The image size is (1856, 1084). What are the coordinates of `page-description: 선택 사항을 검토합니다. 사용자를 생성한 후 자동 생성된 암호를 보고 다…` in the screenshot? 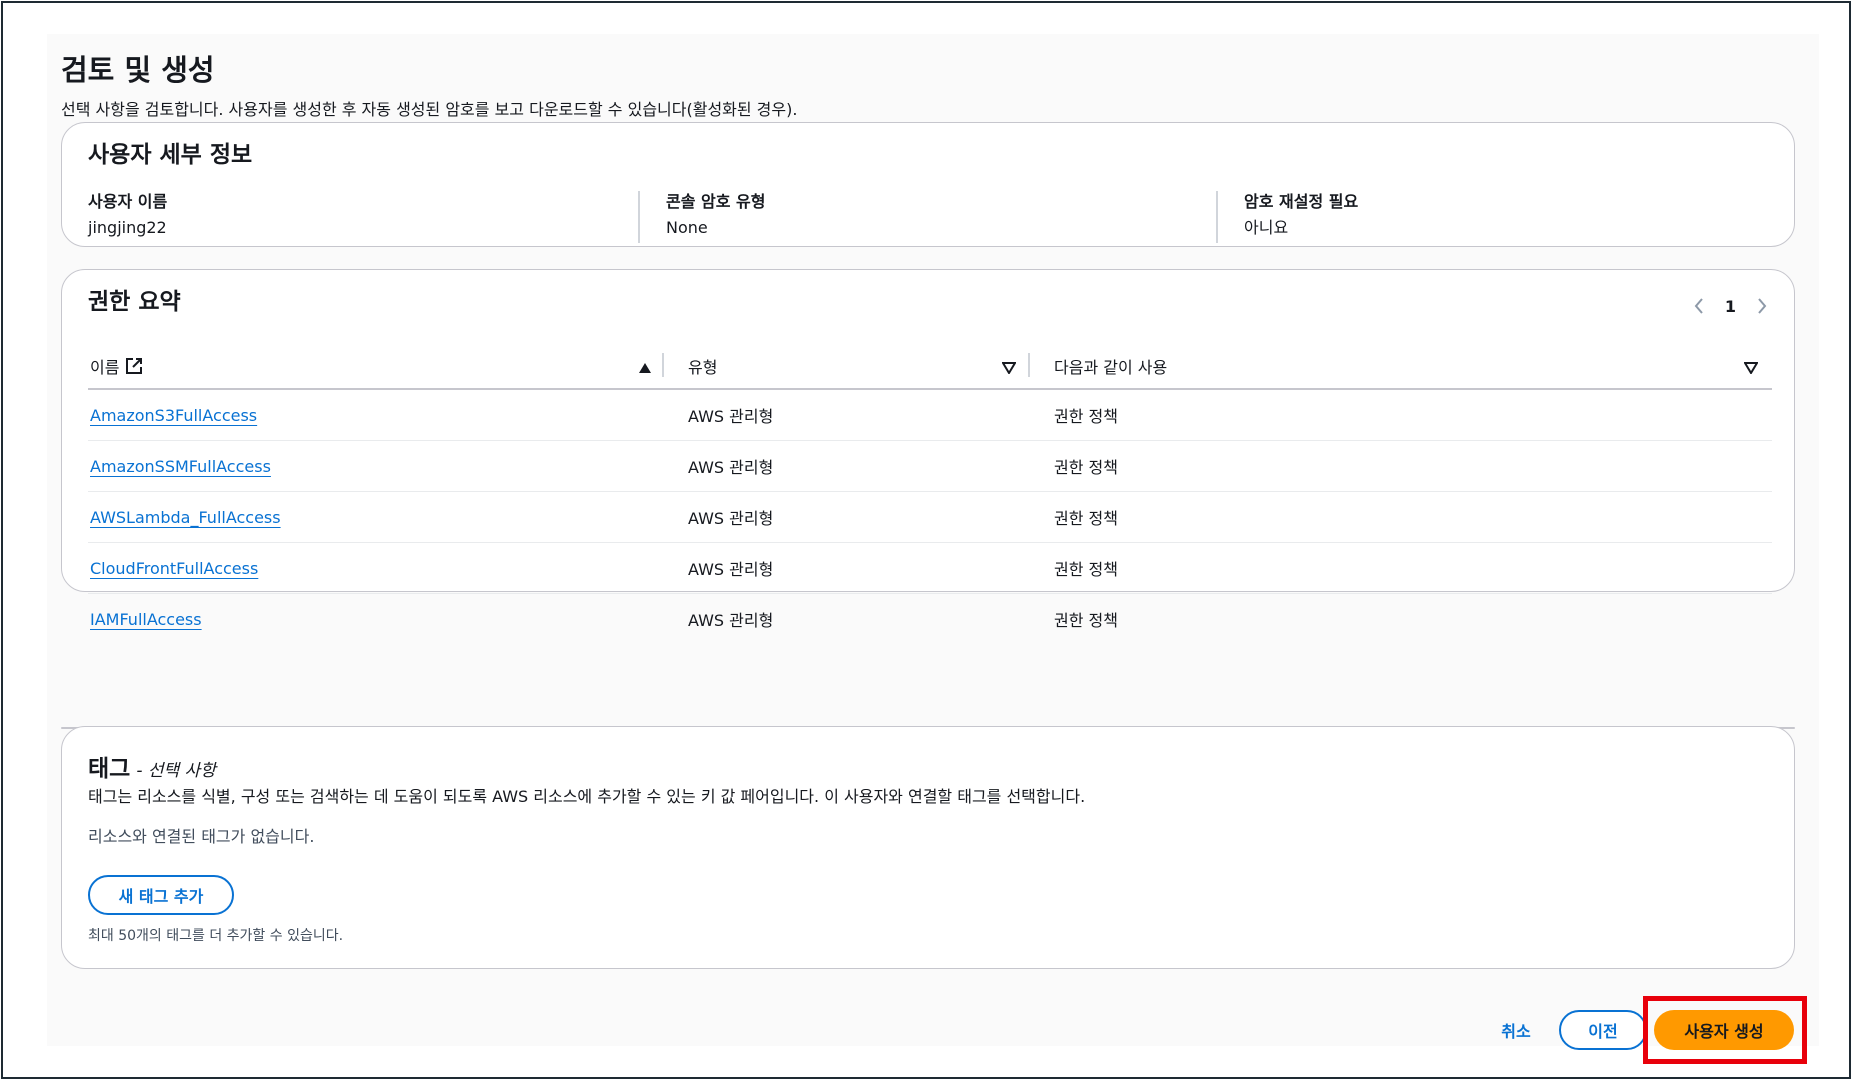 It's located at (429, 109).